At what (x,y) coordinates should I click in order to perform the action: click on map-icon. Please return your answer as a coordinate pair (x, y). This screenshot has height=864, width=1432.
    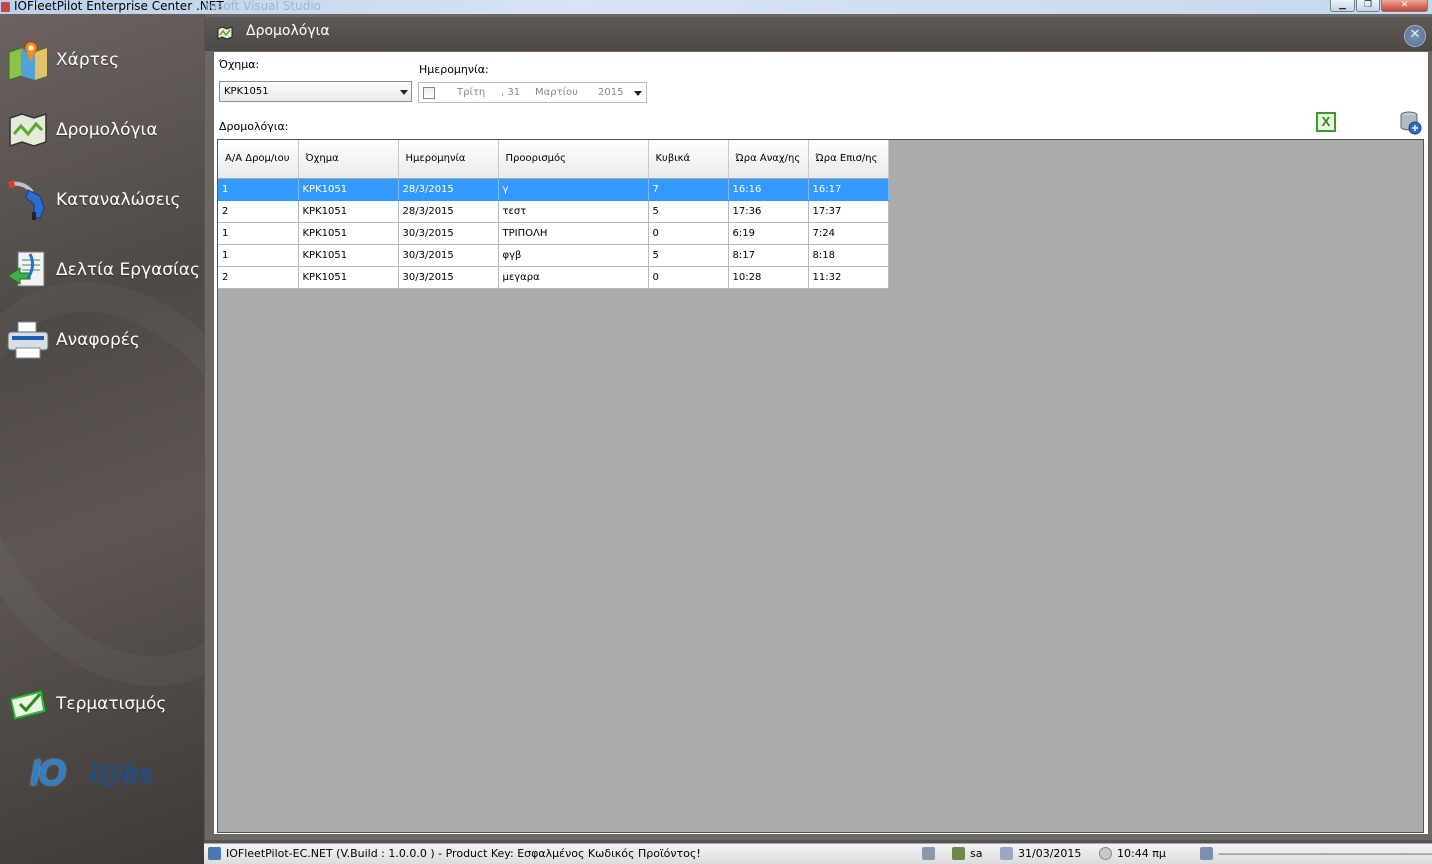
    Looking at the image, I should click on (28, 60).